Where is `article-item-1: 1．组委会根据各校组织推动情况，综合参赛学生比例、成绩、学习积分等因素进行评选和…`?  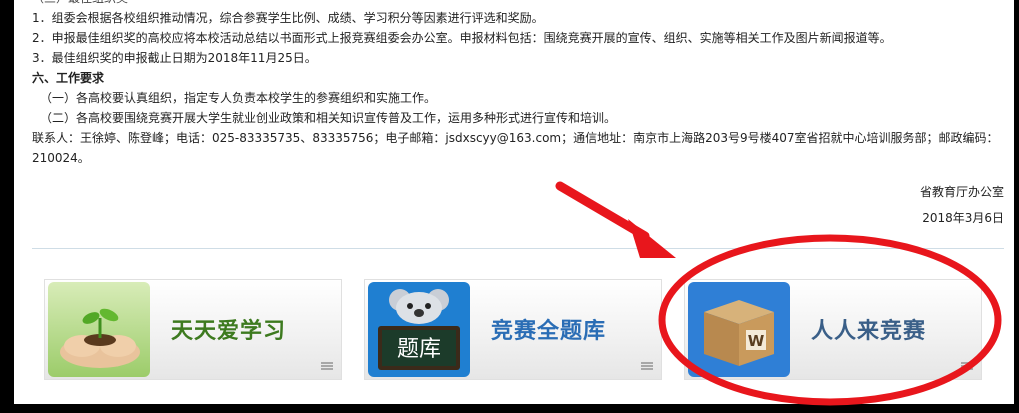 article-item-1: 1．组委会根据各校组织推动情况，综合参赛学生比例、成绩、学习积分等因素进行评选和… is located at coordinates (288, 18).